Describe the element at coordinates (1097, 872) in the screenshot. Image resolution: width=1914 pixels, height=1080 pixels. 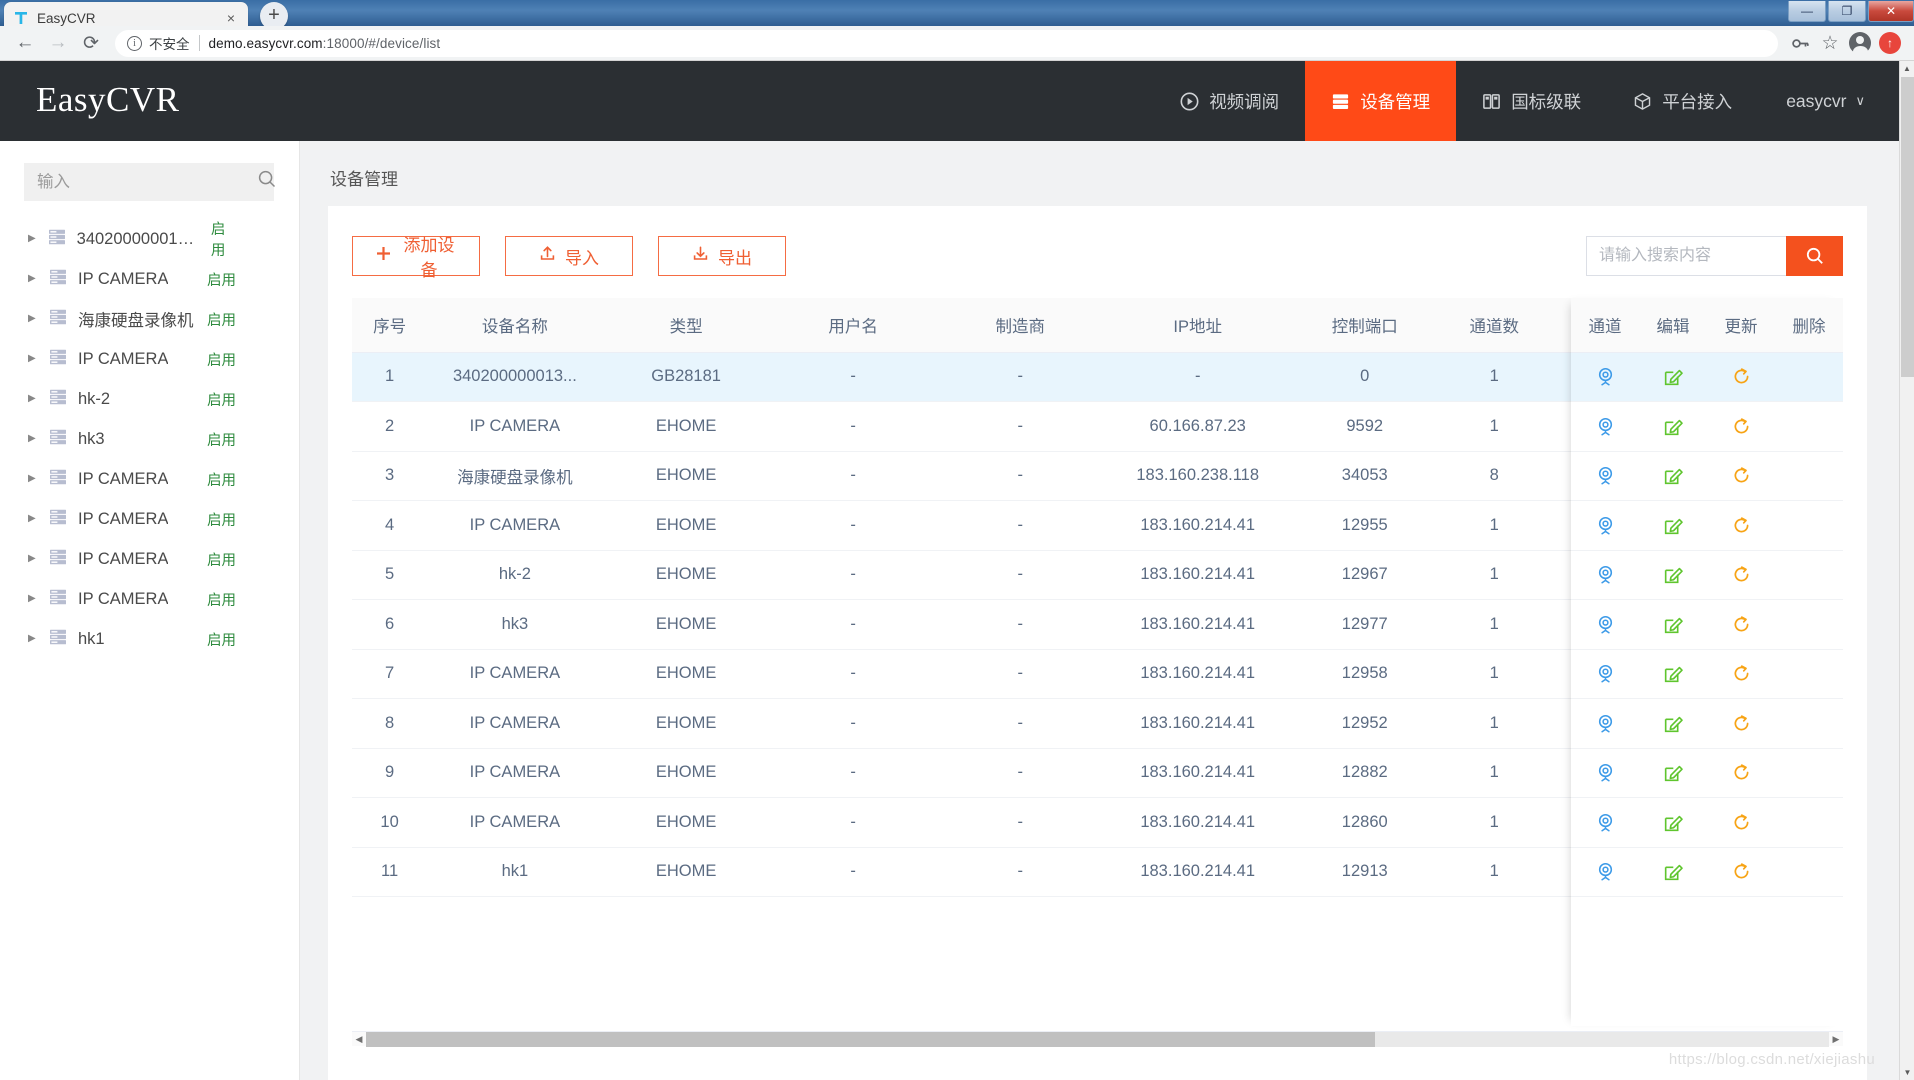
I see `table-row: 11 hk1 EHOME - -183.160.214.41 12913 1` at that location.